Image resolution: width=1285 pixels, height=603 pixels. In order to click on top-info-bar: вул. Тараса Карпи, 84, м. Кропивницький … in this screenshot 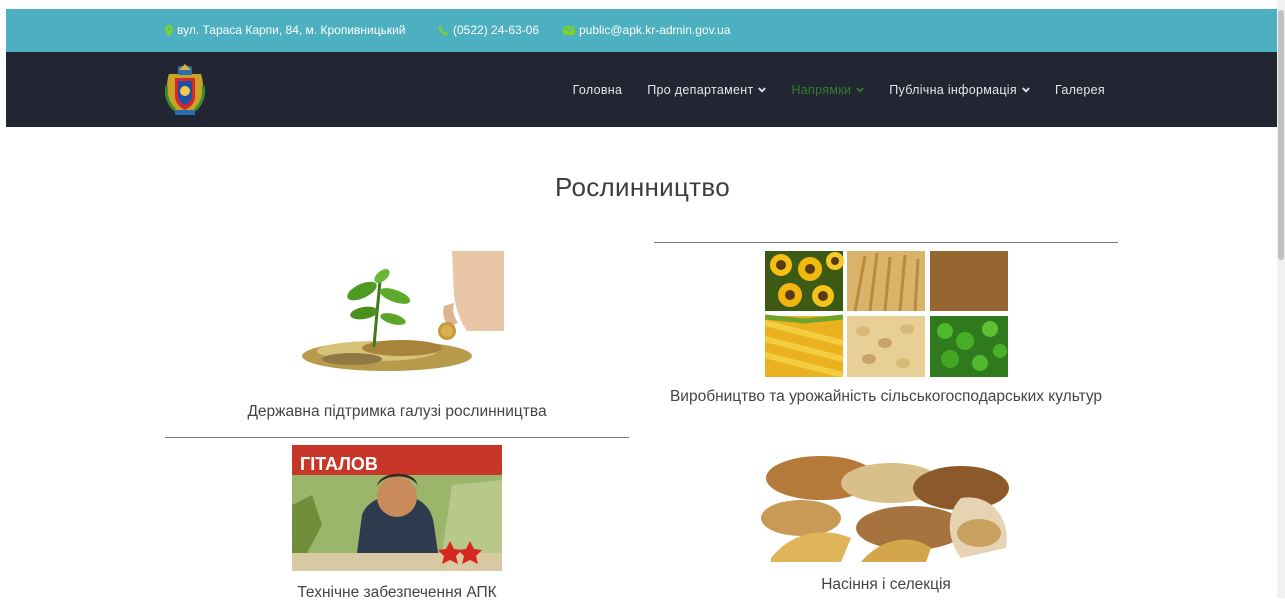, I will do `click(641, 30)`.